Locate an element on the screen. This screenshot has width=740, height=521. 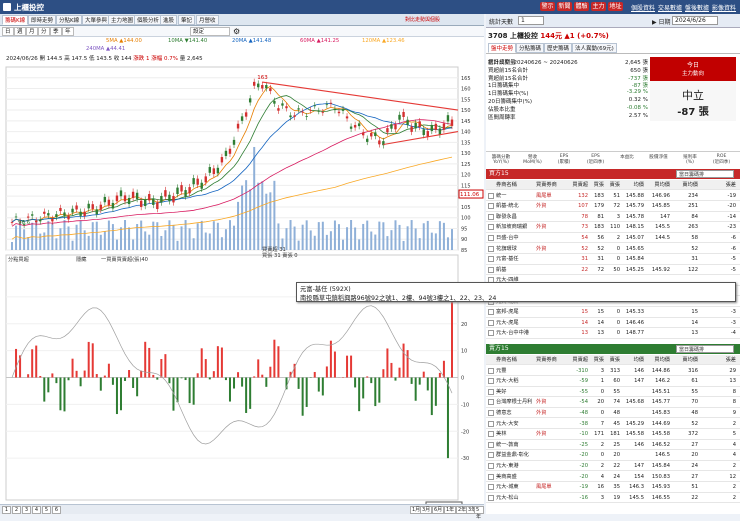
tab-realtime: 即時走勢 is located at coordinates (42, 20).